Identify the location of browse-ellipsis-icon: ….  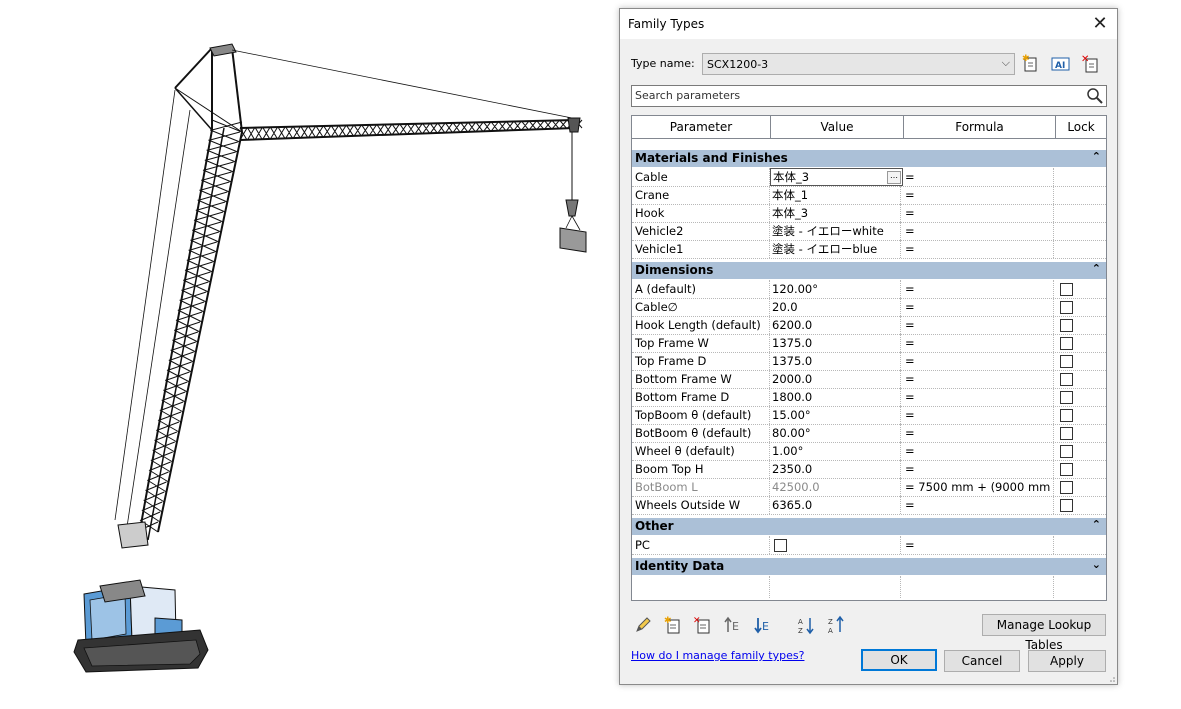
(894, 177).